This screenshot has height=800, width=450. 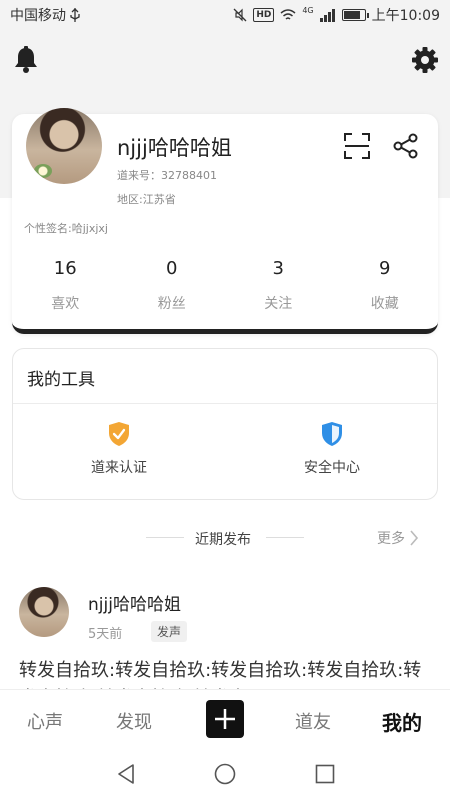 What do you see at coordinates (65, 304) in the screenshot?
I see `stat-label: 喜欢` at bounding box center [65, 304].